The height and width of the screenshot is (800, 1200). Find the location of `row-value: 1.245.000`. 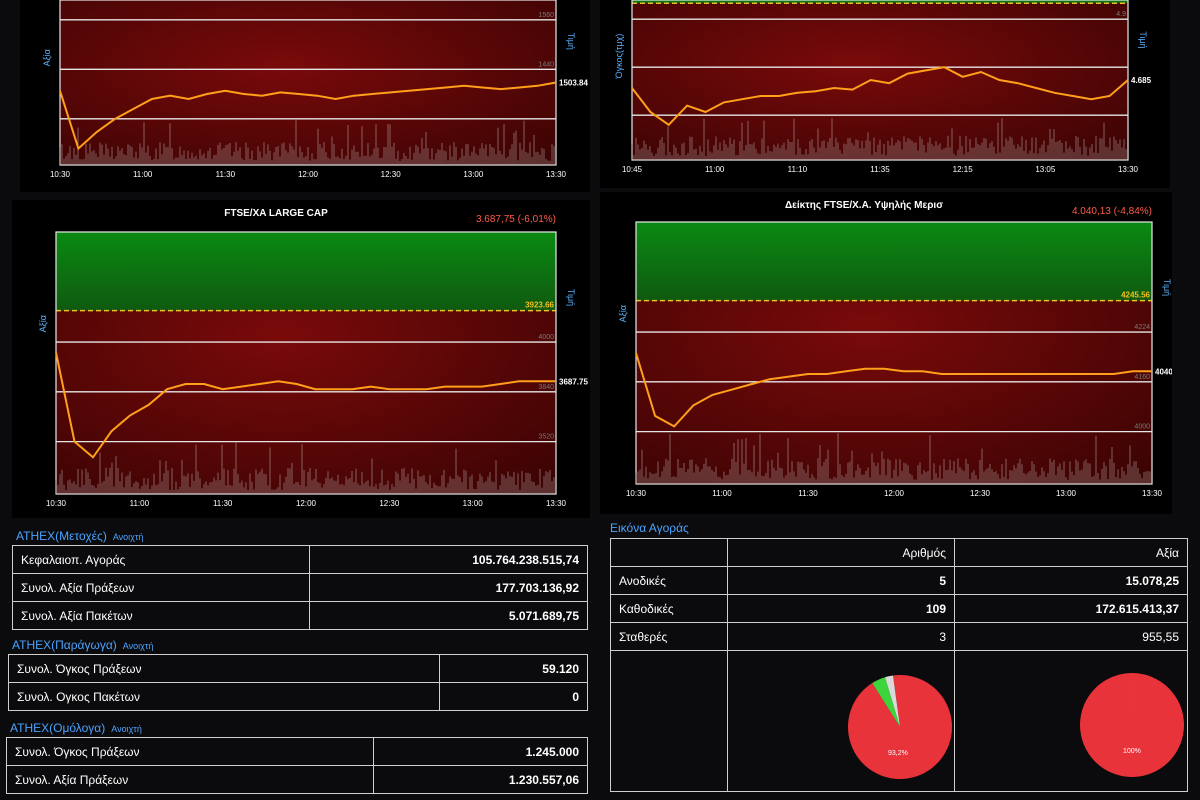

row-value: 1.245.000 is located at coordinates (480, 751).